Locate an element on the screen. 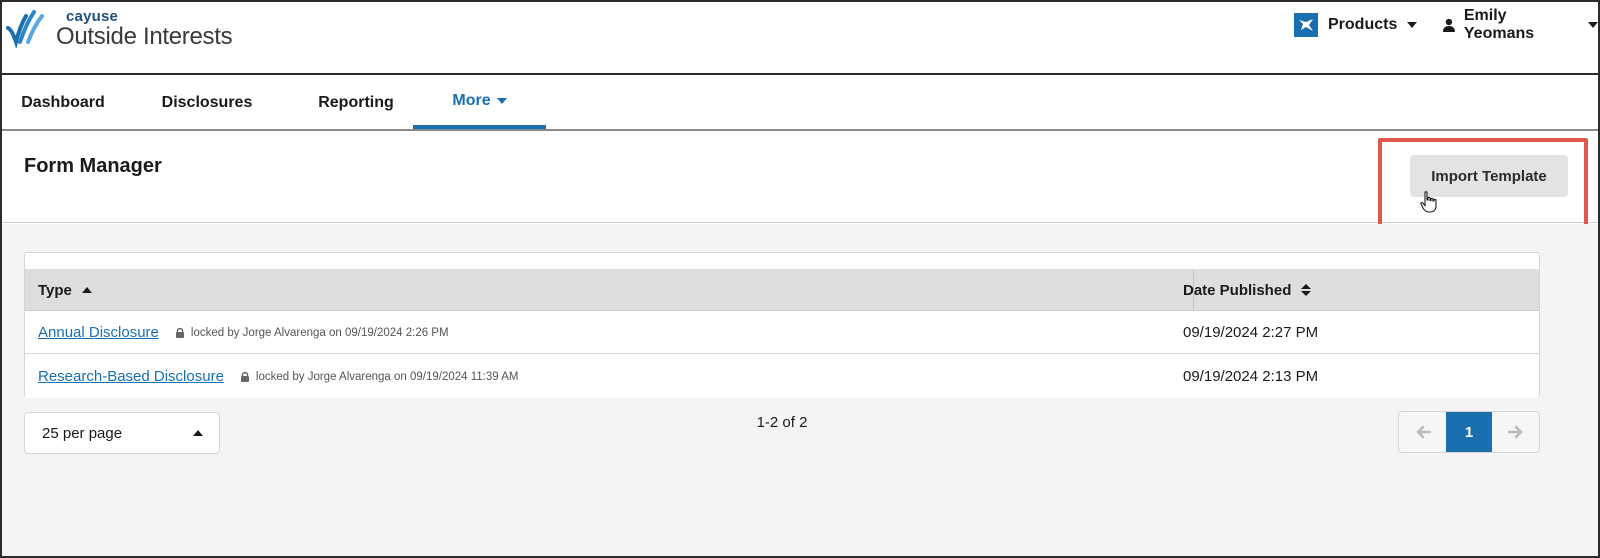  arrow-right-icon is located at coordinates (1514, 432).